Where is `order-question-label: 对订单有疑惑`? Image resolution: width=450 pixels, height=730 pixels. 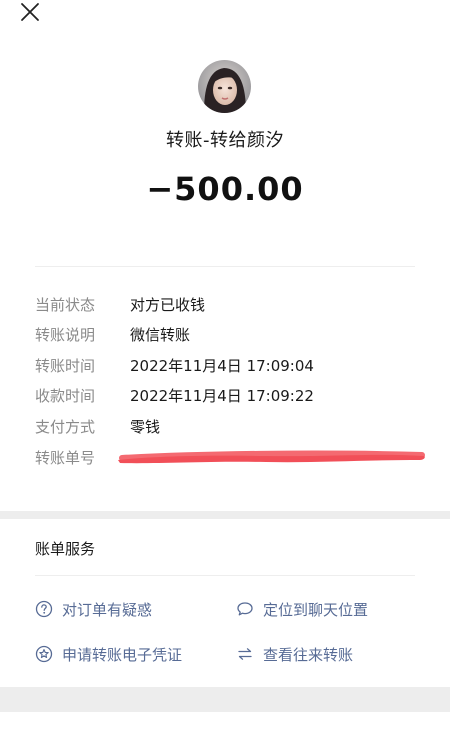 order-question-label: 对订单有疑惑 is located at coordinates (107, 609).